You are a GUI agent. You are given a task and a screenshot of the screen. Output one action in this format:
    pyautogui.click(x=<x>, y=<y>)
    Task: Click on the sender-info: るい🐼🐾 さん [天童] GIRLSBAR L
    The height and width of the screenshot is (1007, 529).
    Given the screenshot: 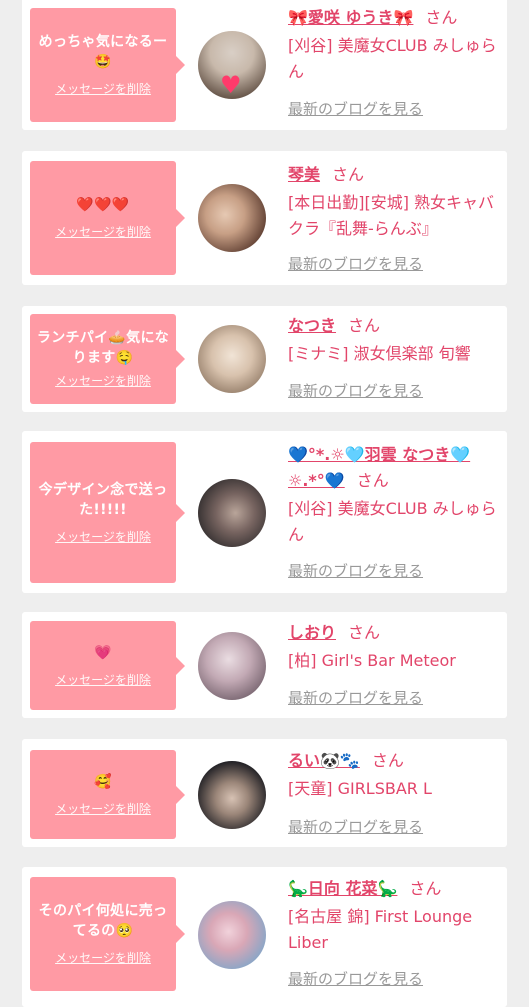 What is the action you would take?
    pyautogui.click(x=394, y=775)
    